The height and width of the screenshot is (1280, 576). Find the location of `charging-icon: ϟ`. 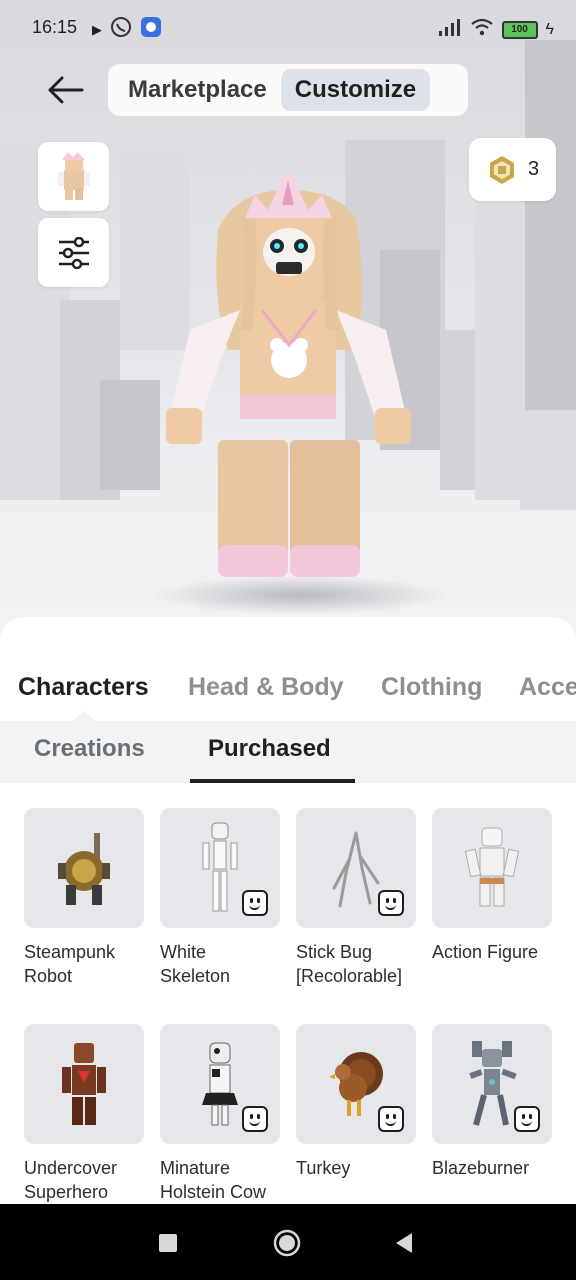

charging-icon: ϟ is located at coordinates (549, 29).